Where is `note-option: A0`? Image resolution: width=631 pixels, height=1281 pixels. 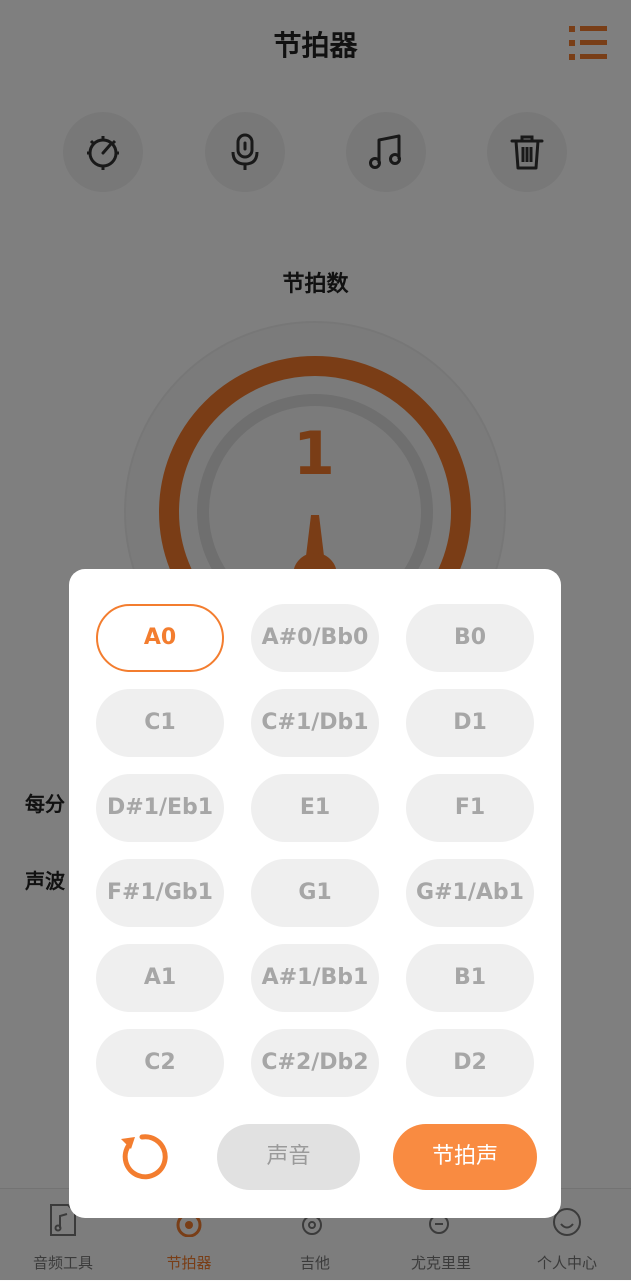 note-option: A0 is located at coordinates (160, 638).